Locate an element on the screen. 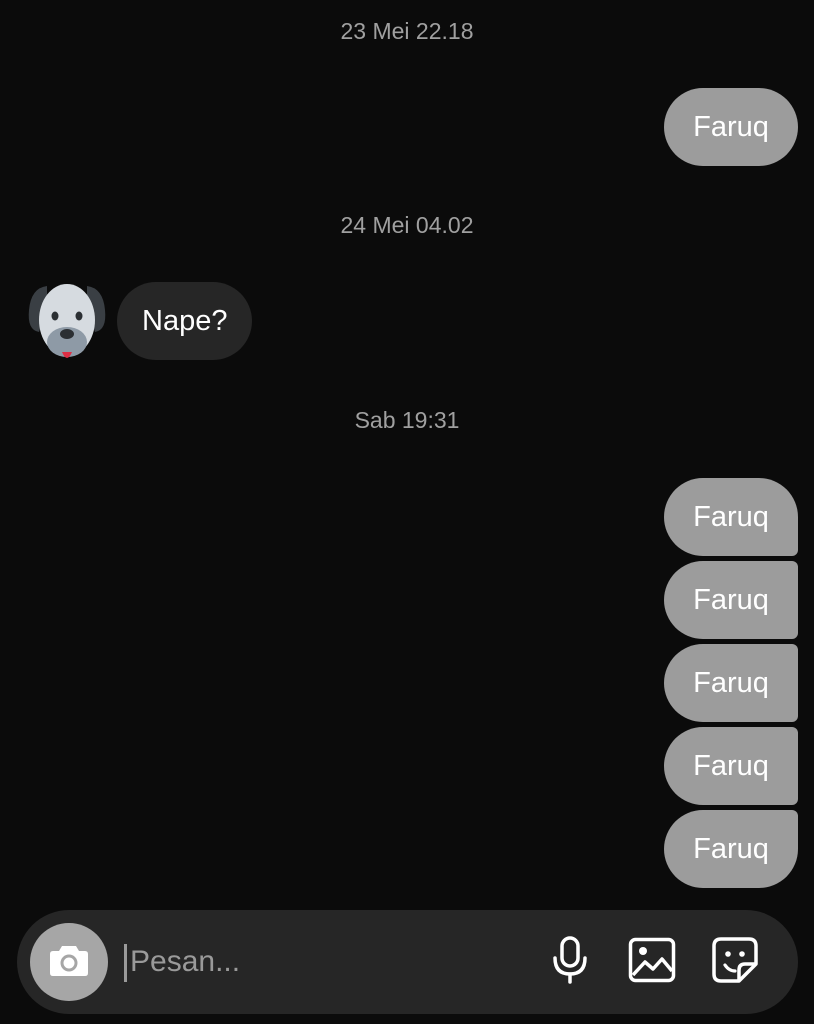 Image resolution: width=814 pixels, height=1024 pixels. image-icon is located at coordinates (652, 962).